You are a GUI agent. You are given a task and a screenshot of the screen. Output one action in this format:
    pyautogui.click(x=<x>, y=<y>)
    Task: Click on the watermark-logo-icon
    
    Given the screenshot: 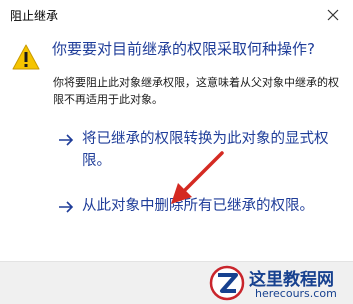 What is the action you would take?
    pyautogui.click(x=227, y=283)
    